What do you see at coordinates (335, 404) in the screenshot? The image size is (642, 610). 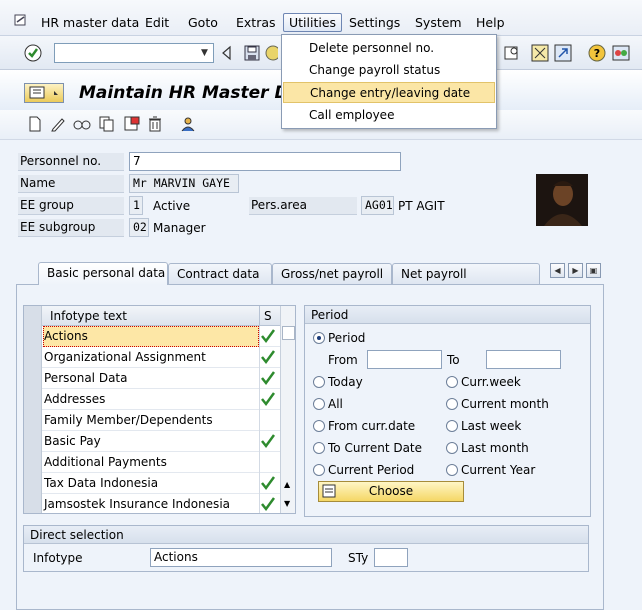 I see `radio-label: All` at bounding box center [335, 404].